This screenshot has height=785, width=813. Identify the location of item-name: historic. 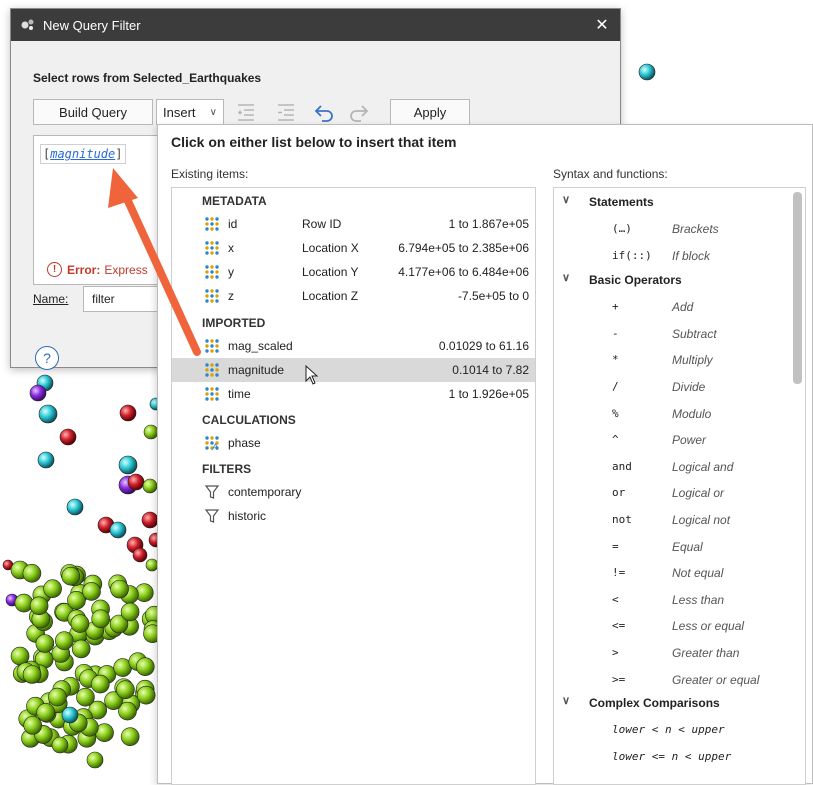
(247, 516).